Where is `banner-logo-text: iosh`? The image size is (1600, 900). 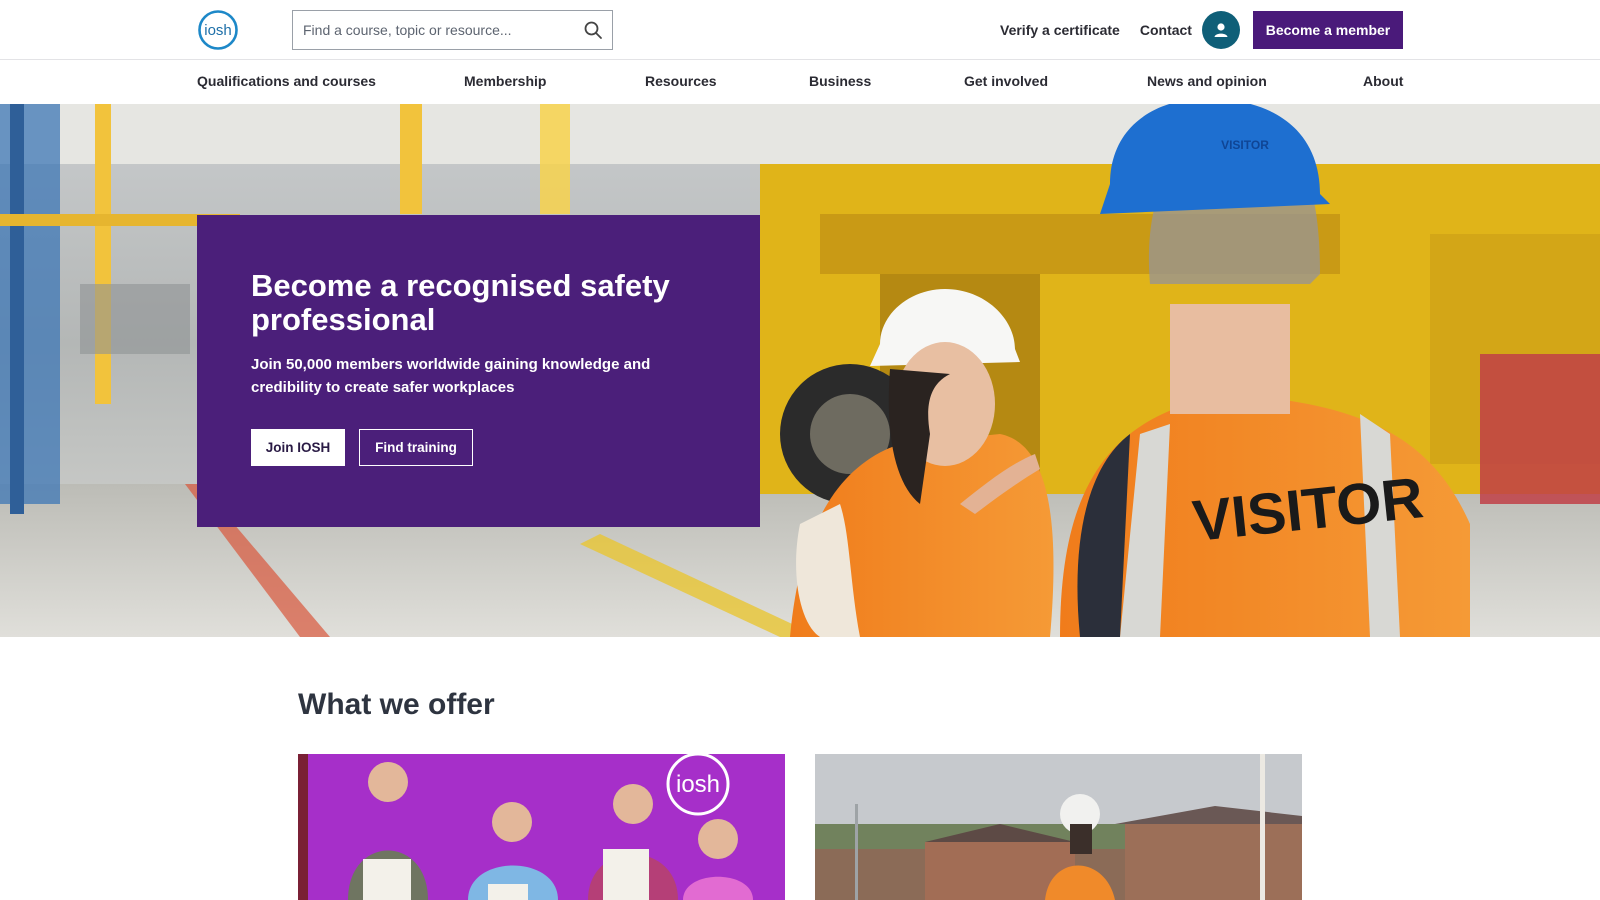 banner-logo-text: iosh is located at coordinates (698, 784).